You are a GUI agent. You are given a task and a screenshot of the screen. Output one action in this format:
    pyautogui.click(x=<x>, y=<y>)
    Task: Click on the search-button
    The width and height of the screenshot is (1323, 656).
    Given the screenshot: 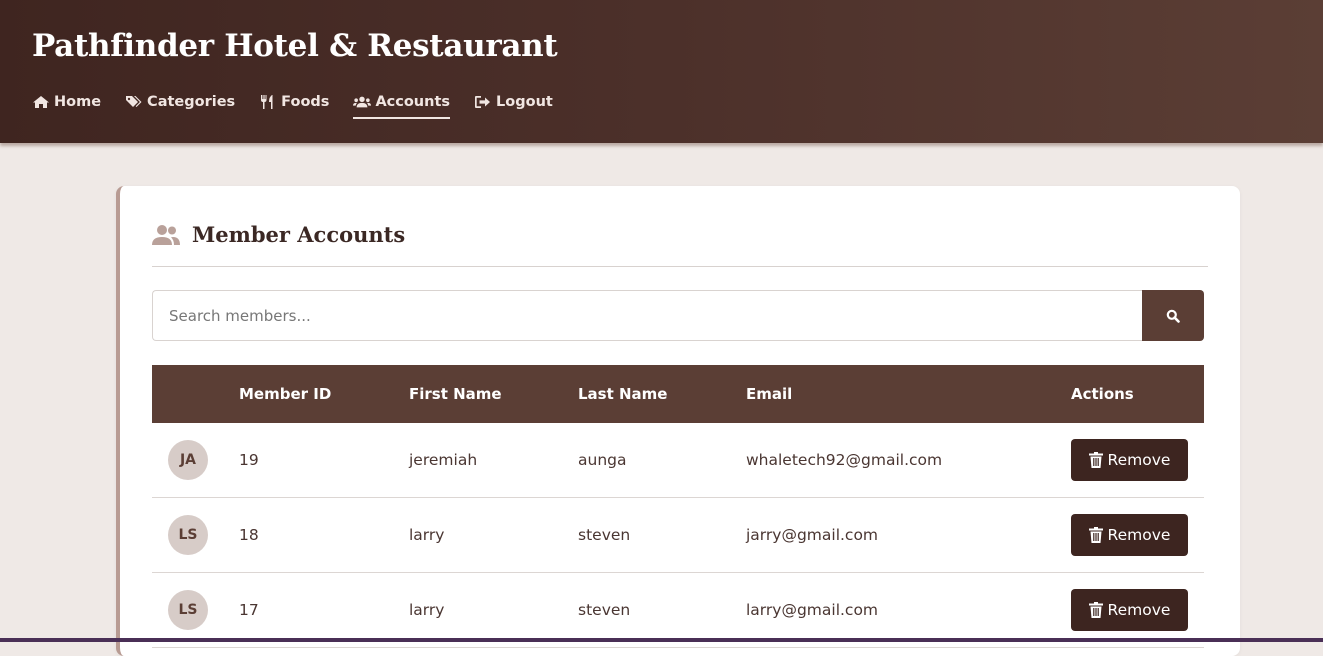 What is the action you would take?
    pyautogui.click(x=1173, y=315)
    